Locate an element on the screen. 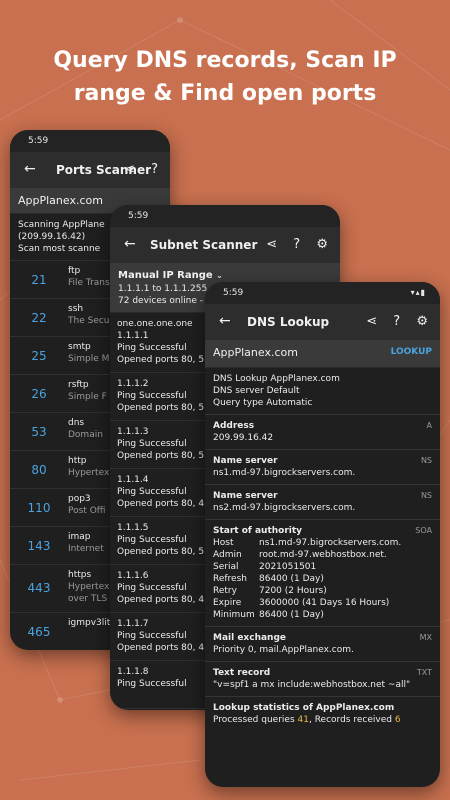  port-number: 25 is located at coordinates (39, 356).